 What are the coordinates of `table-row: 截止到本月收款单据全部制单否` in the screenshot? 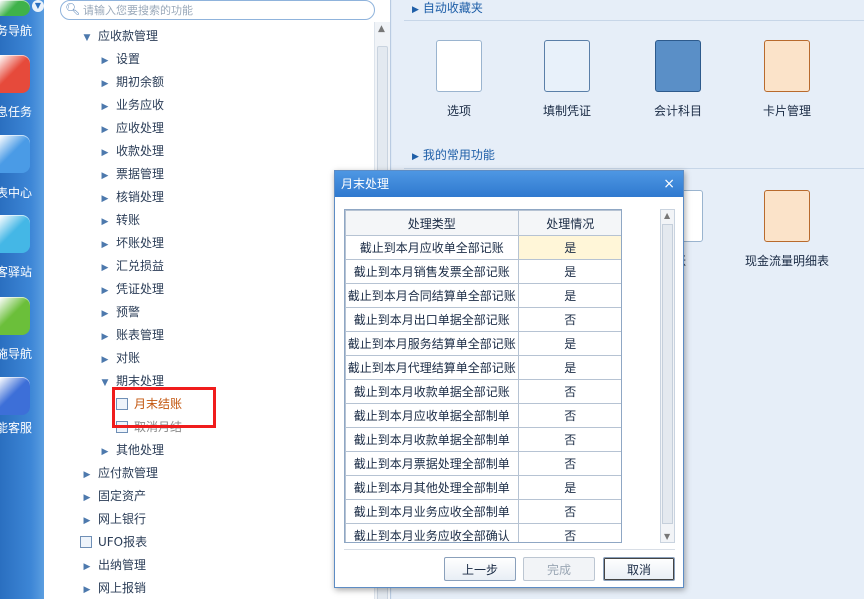 It's located at (483, 439).